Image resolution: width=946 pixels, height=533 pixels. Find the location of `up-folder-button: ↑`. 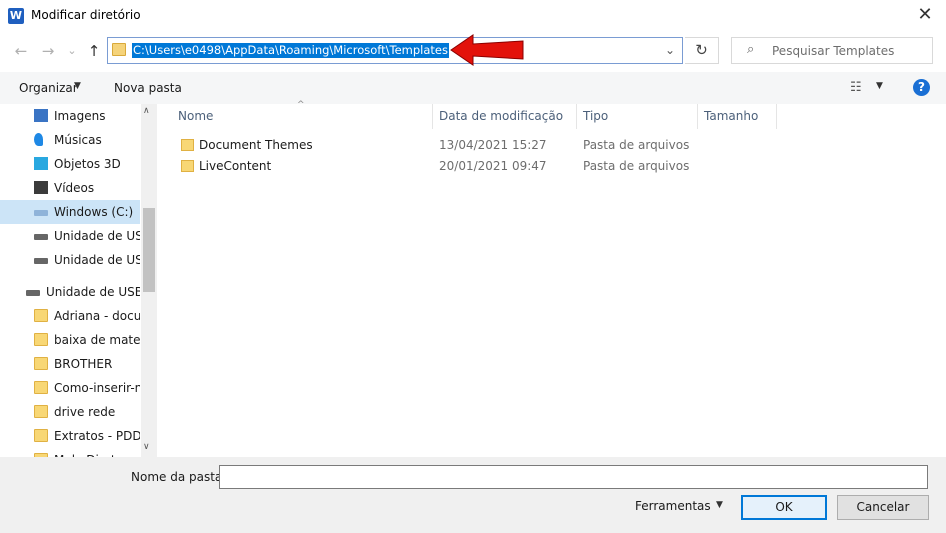

up-folder-button: ↑ is located at coordinates (94, 51).